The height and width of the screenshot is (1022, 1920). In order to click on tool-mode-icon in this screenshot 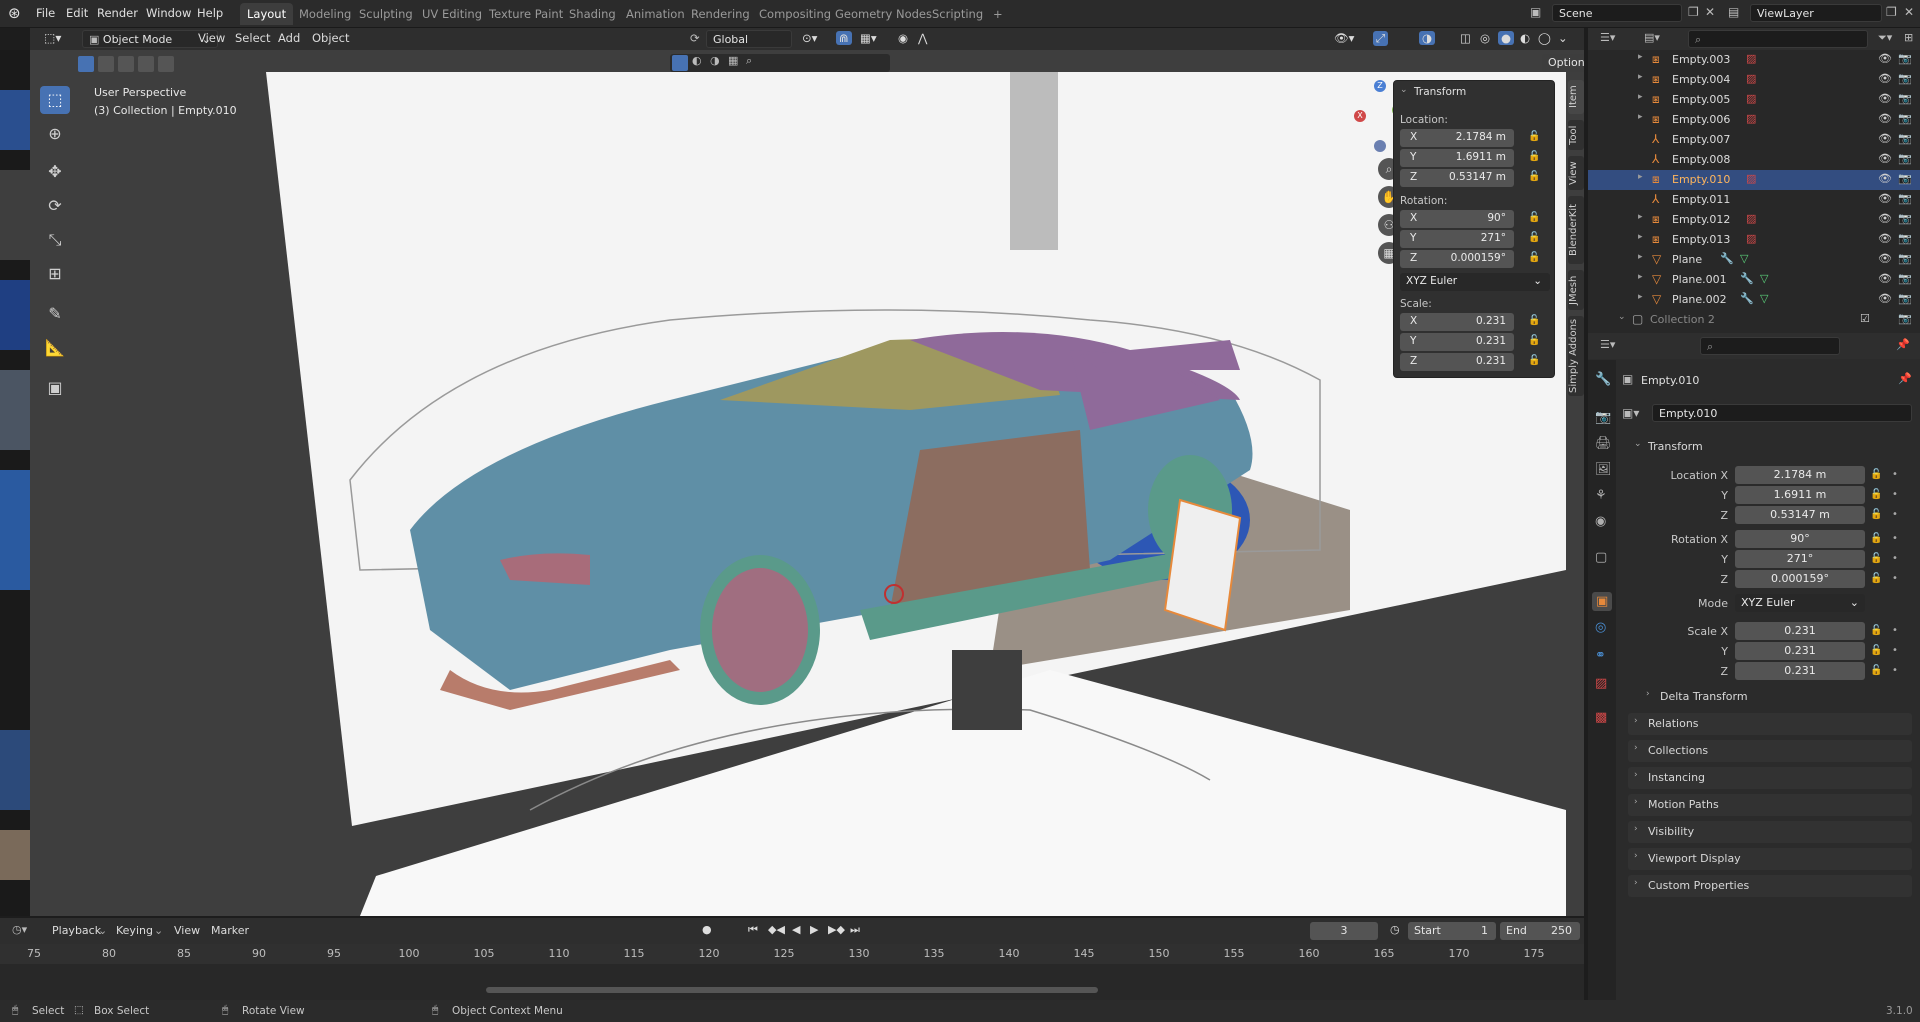, I will do `click(680, 63)`.